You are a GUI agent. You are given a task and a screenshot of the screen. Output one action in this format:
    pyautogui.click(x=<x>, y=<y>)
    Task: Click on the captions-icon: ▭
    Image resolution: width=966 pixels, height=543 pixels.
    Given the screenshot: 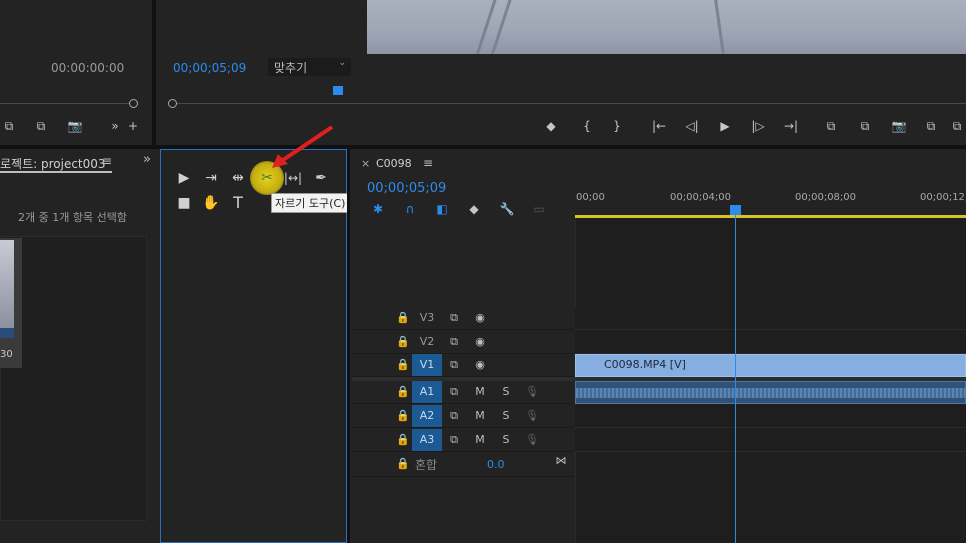 What is the action you would take?
    pyautogui.click(x=539, y=209)
    